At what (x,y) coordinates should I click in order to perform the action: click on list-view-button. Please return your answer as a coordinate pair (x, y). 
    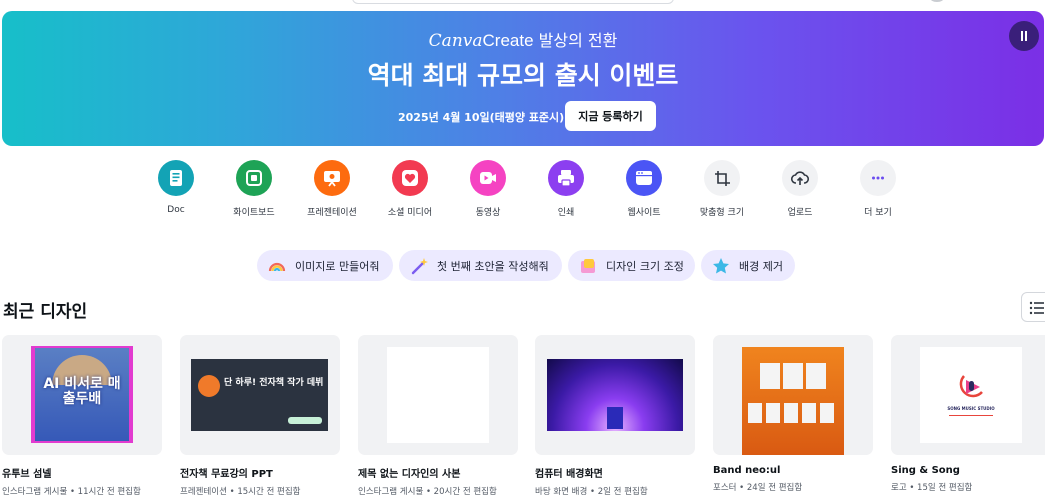
    Looking at the image, I should click on (1033, 307).